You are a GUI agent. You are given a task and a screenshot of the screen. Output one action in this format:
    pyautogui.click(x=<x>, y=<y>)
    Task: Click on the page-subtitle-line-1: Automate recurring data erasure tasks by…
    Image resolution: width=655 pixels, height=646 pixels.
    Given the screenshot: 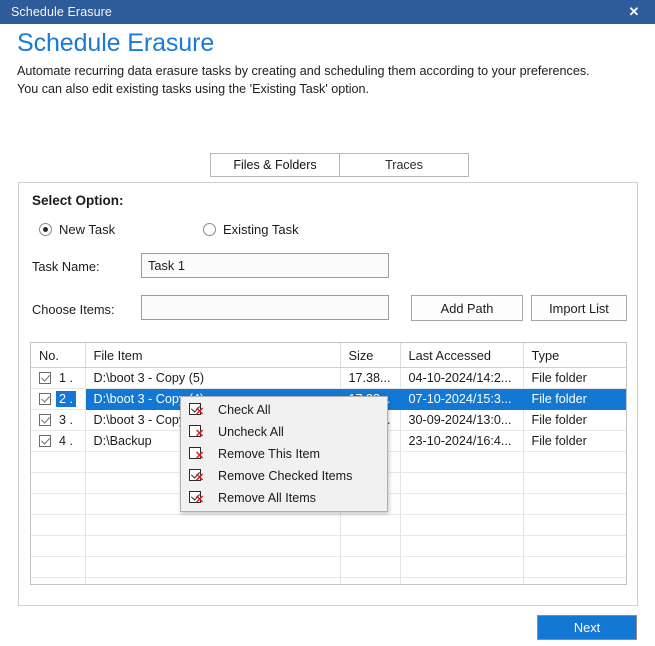 What is the action you would take?
    pyautogui.click(x=303, y=71)
    